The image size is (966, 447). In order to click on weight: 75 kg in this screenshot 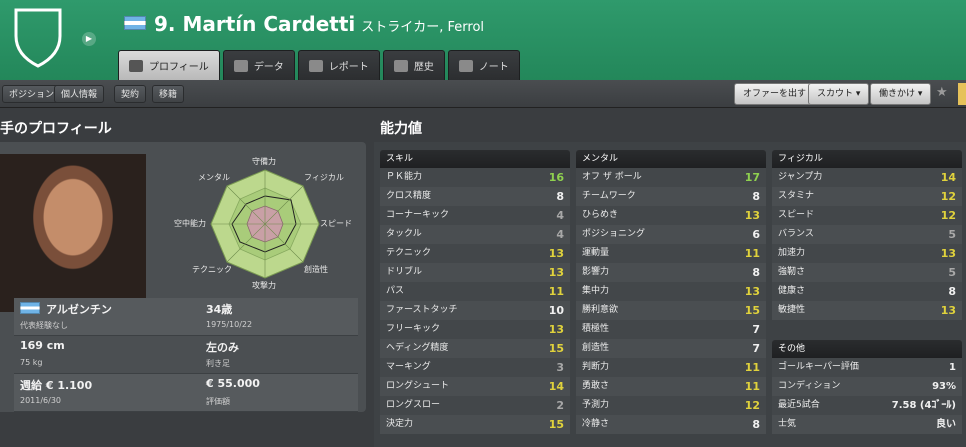, I will do `click(31, 362)`.